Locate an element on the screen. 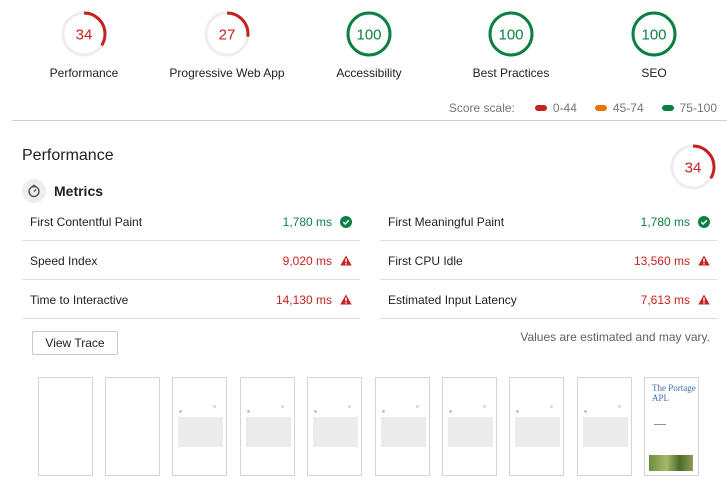 This screenshot has width=727, height=482. divider is located at coordinates (369, 120).